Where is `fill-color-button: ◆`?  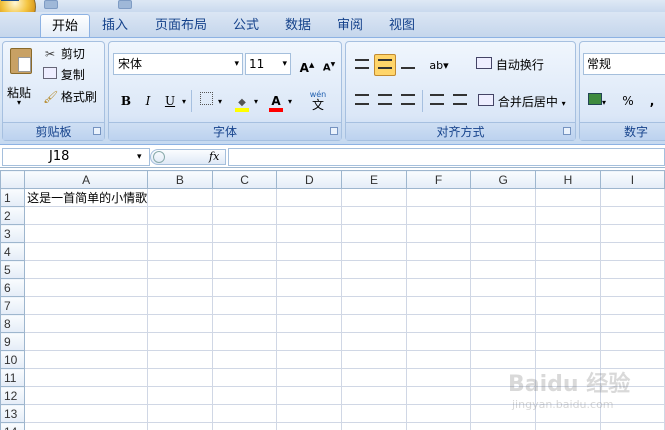
fill-color-button: ◆ is located at coordinates (242, 101).